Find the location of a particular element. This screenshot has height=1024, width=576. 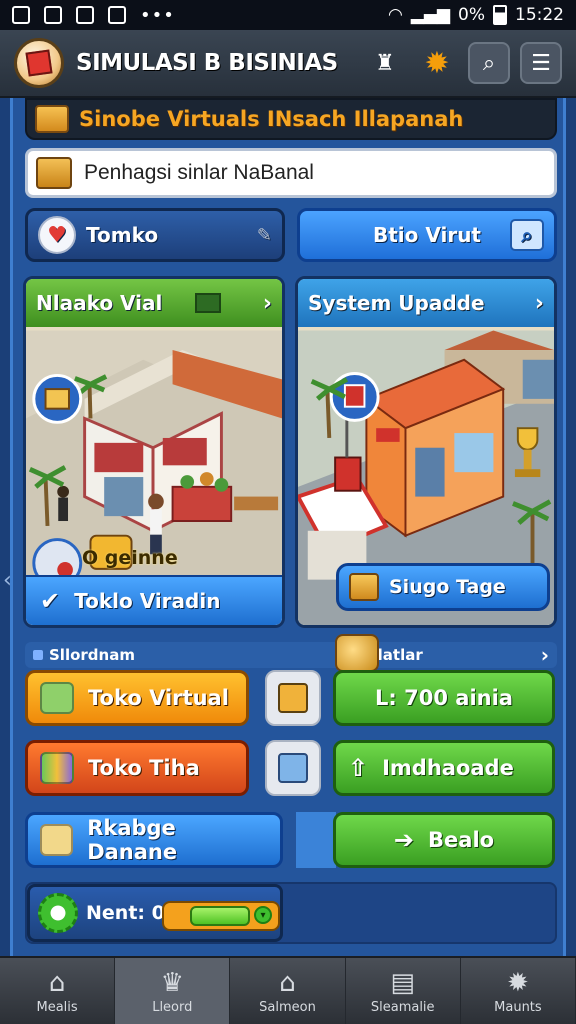

check-icon: ✔ is located at coordinates (50, 601).